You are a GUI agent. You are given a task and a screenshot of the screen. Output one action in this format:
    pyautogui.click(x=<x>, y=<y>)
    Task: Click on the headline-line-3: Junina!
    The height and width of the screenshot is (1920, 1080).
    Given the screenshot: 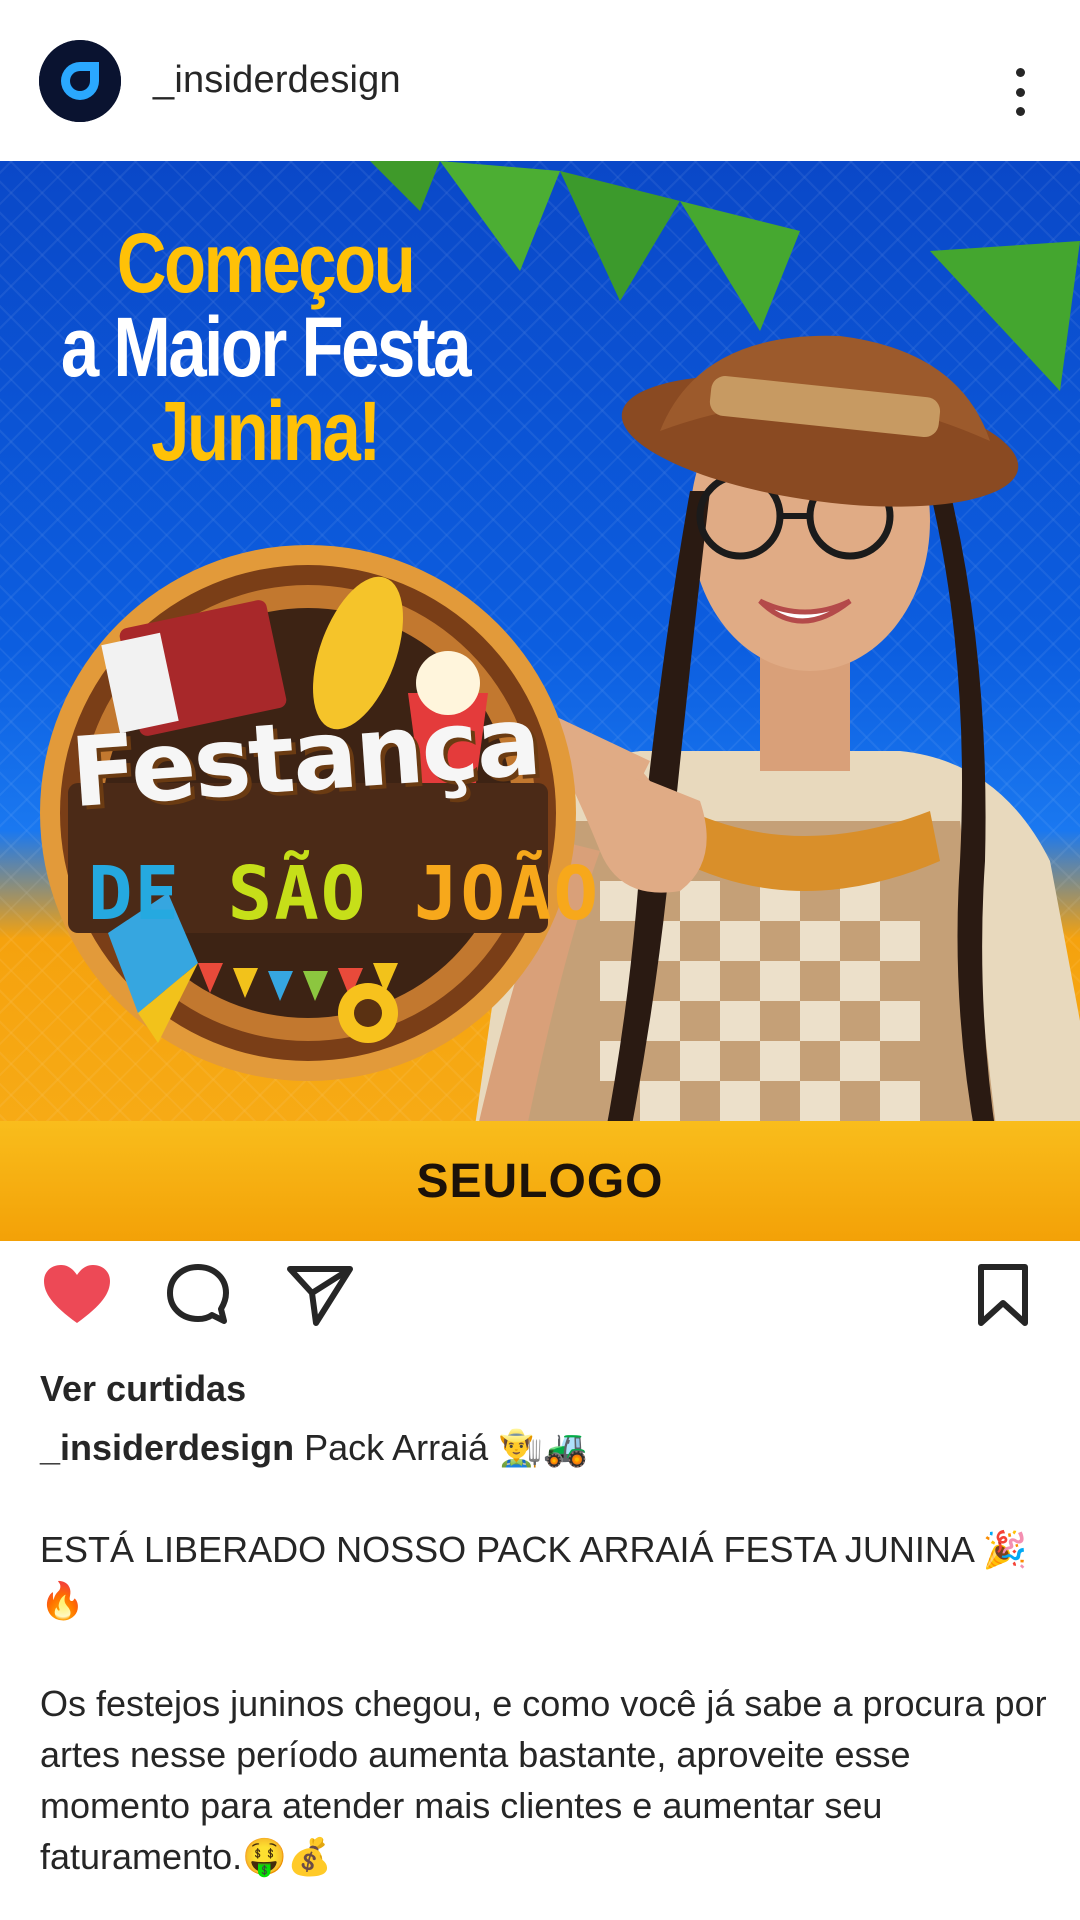 What is the action you would take?
    pyautogui.click(x=266, y=431)
    